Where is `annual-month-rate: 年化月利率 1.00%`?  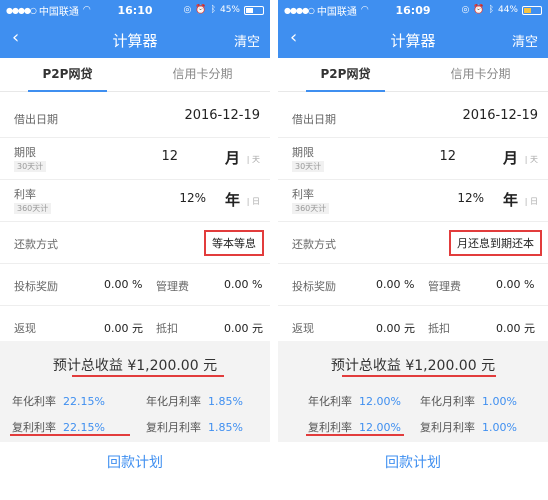 annual-month-rate: 年化月利率 1.00% is located at coordinates (468, 401).